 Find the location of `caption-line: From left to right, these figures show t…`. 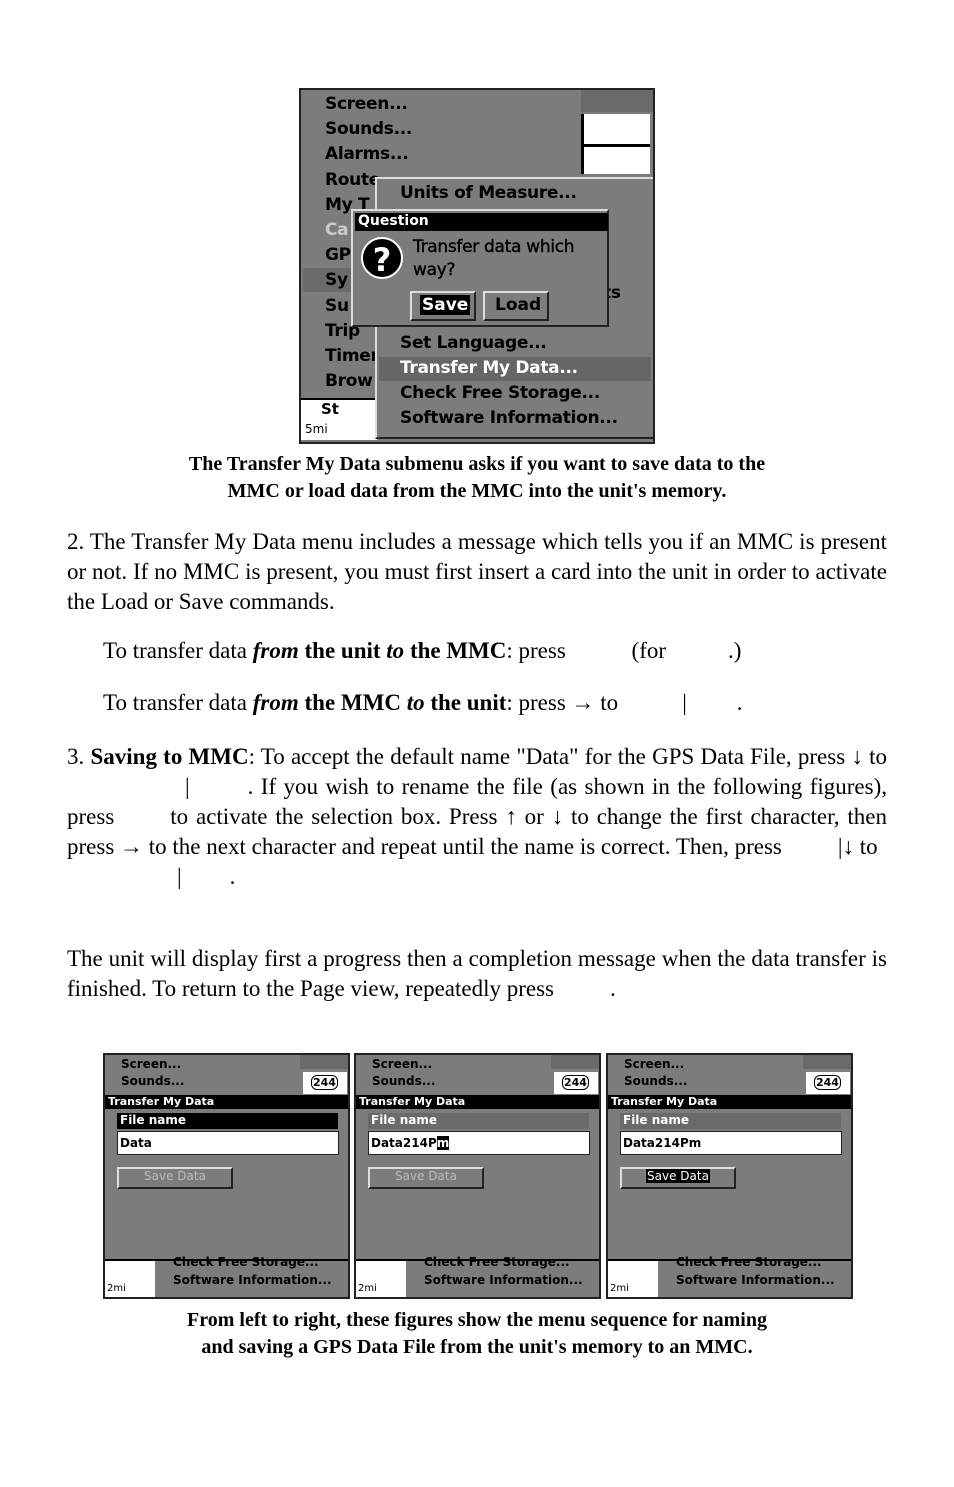

caption-line: From left to right, these figures show t… is located at coordinates (477, 1320).